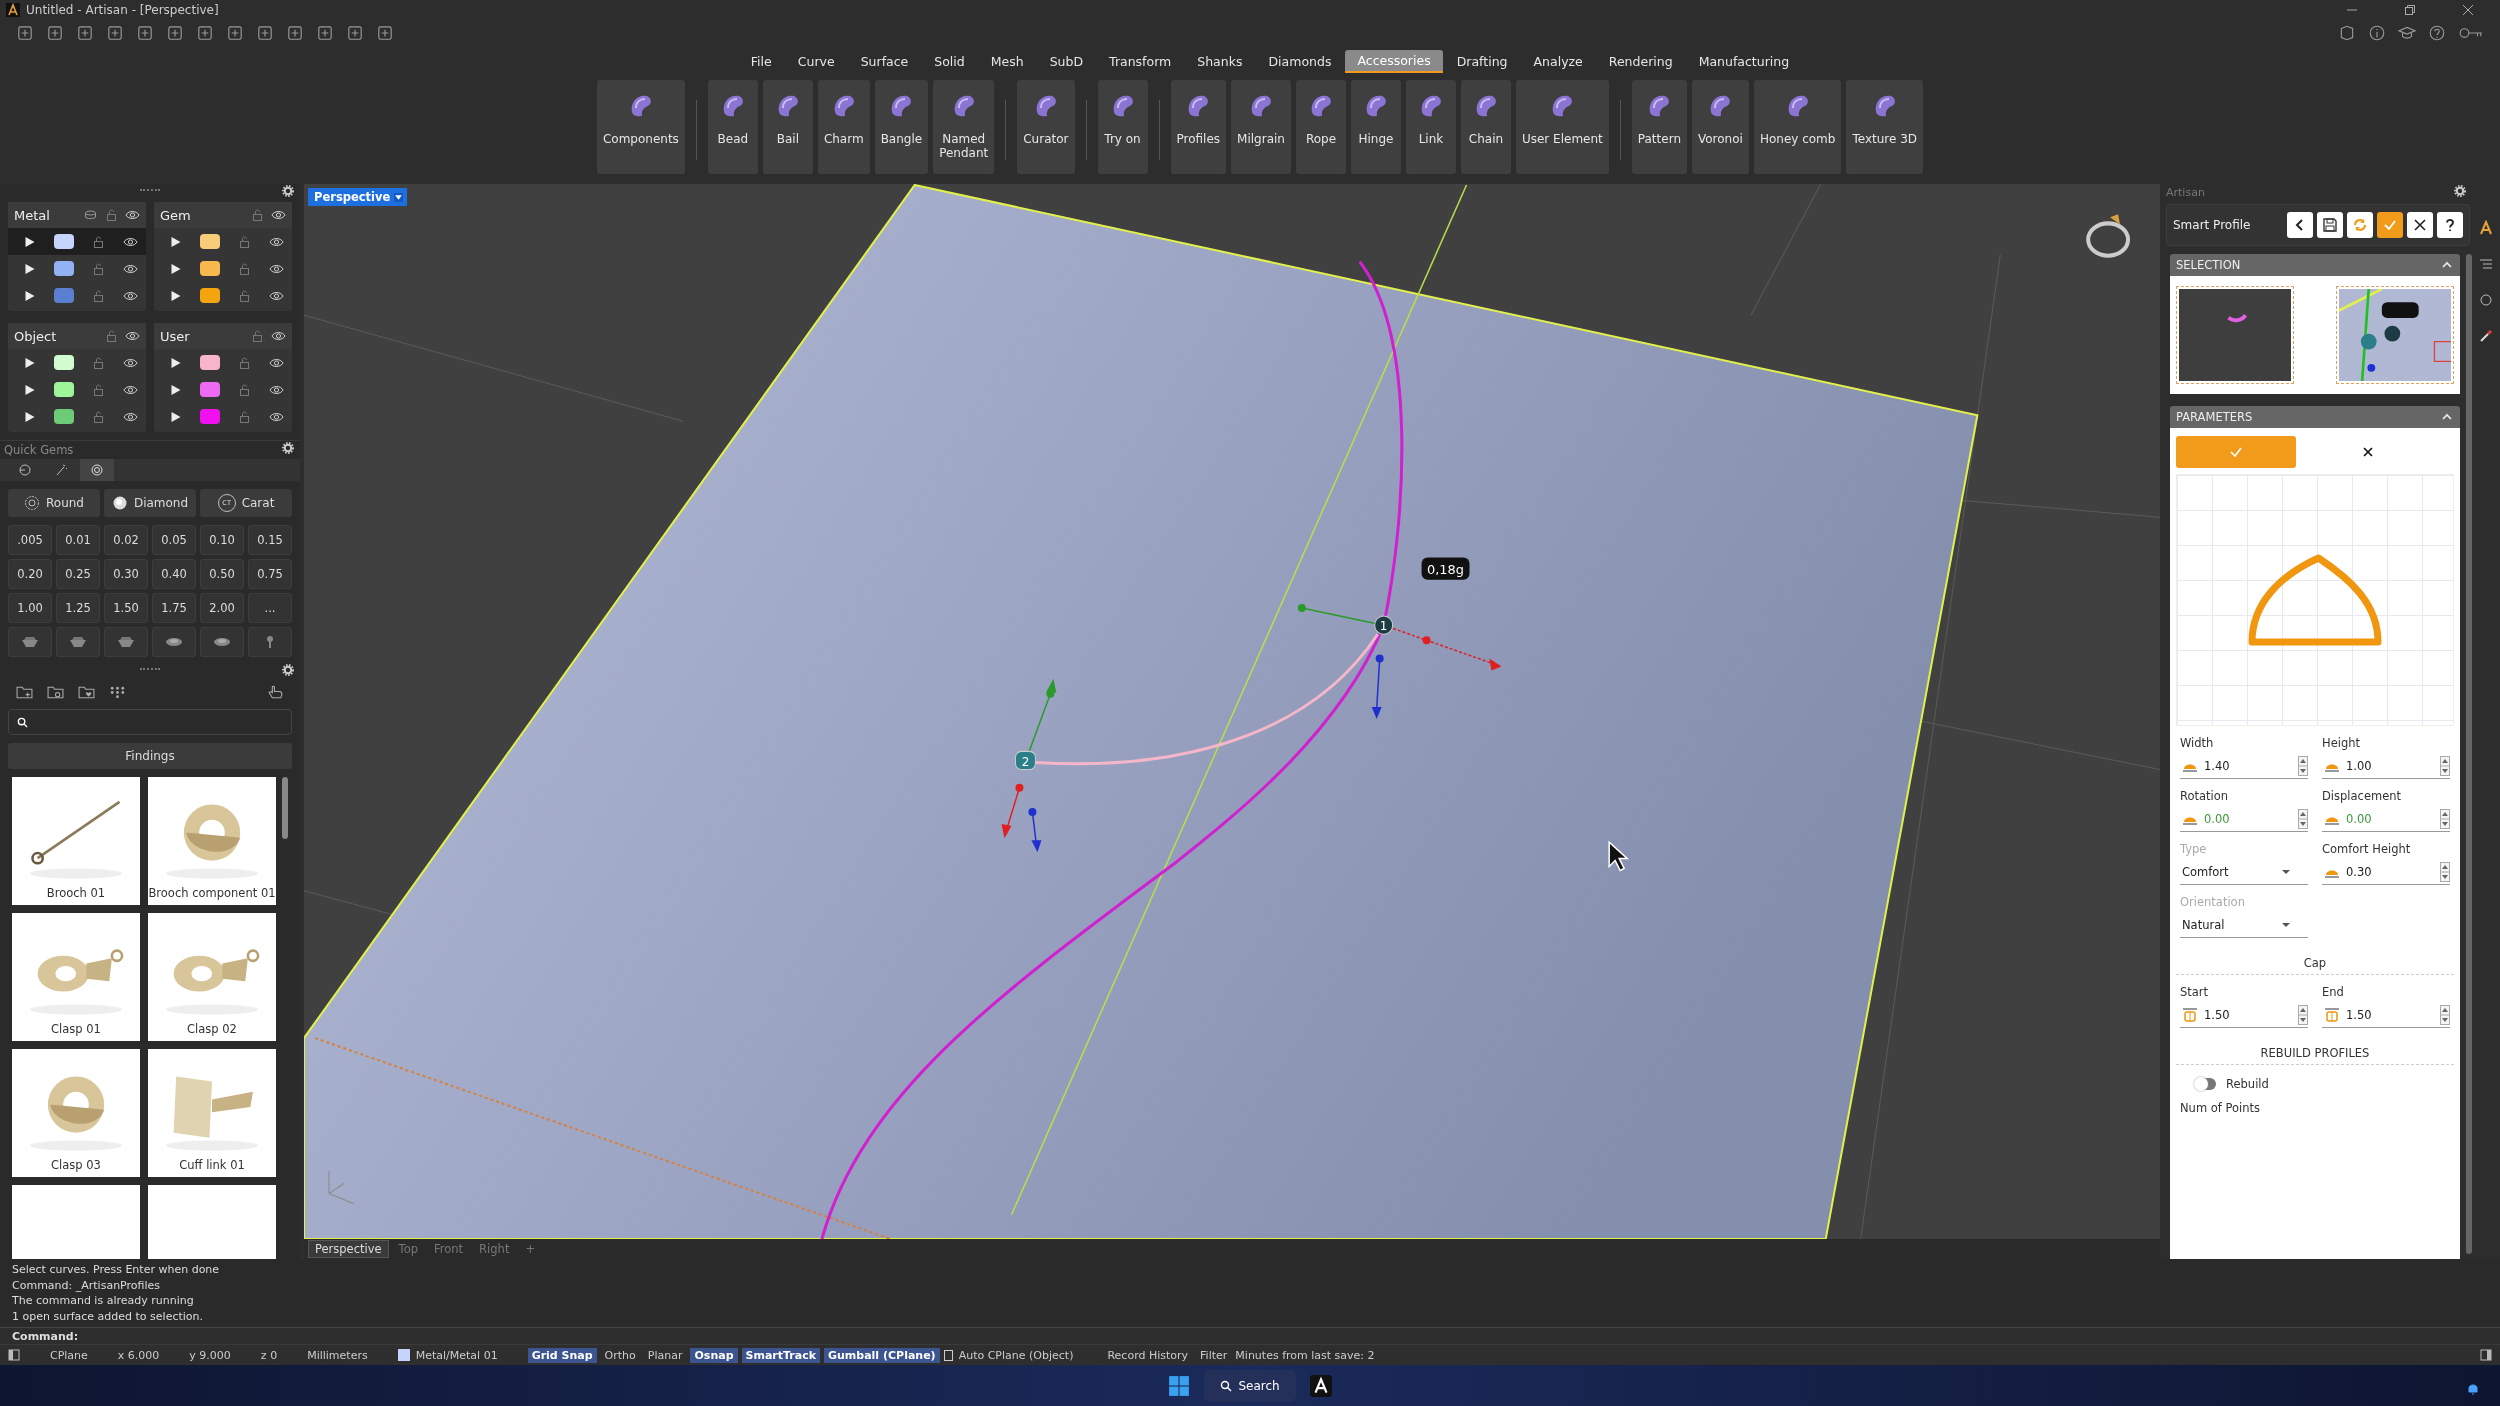 The width and height of the screenshot is (2500, 1406). Describe the element at coordinates (30, 574) in the screenshot. I see `gem-size-button: 0.20` at that location.